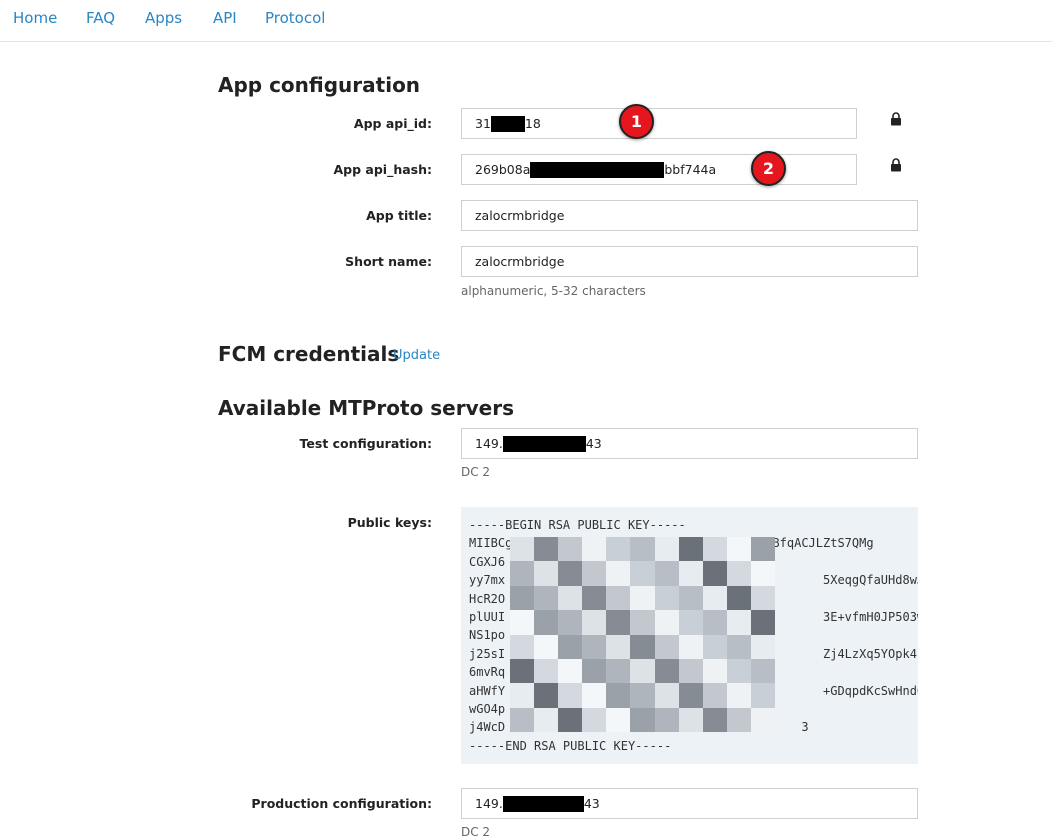  I want to click on test-config-field: 149. 43, so click(689, 443).